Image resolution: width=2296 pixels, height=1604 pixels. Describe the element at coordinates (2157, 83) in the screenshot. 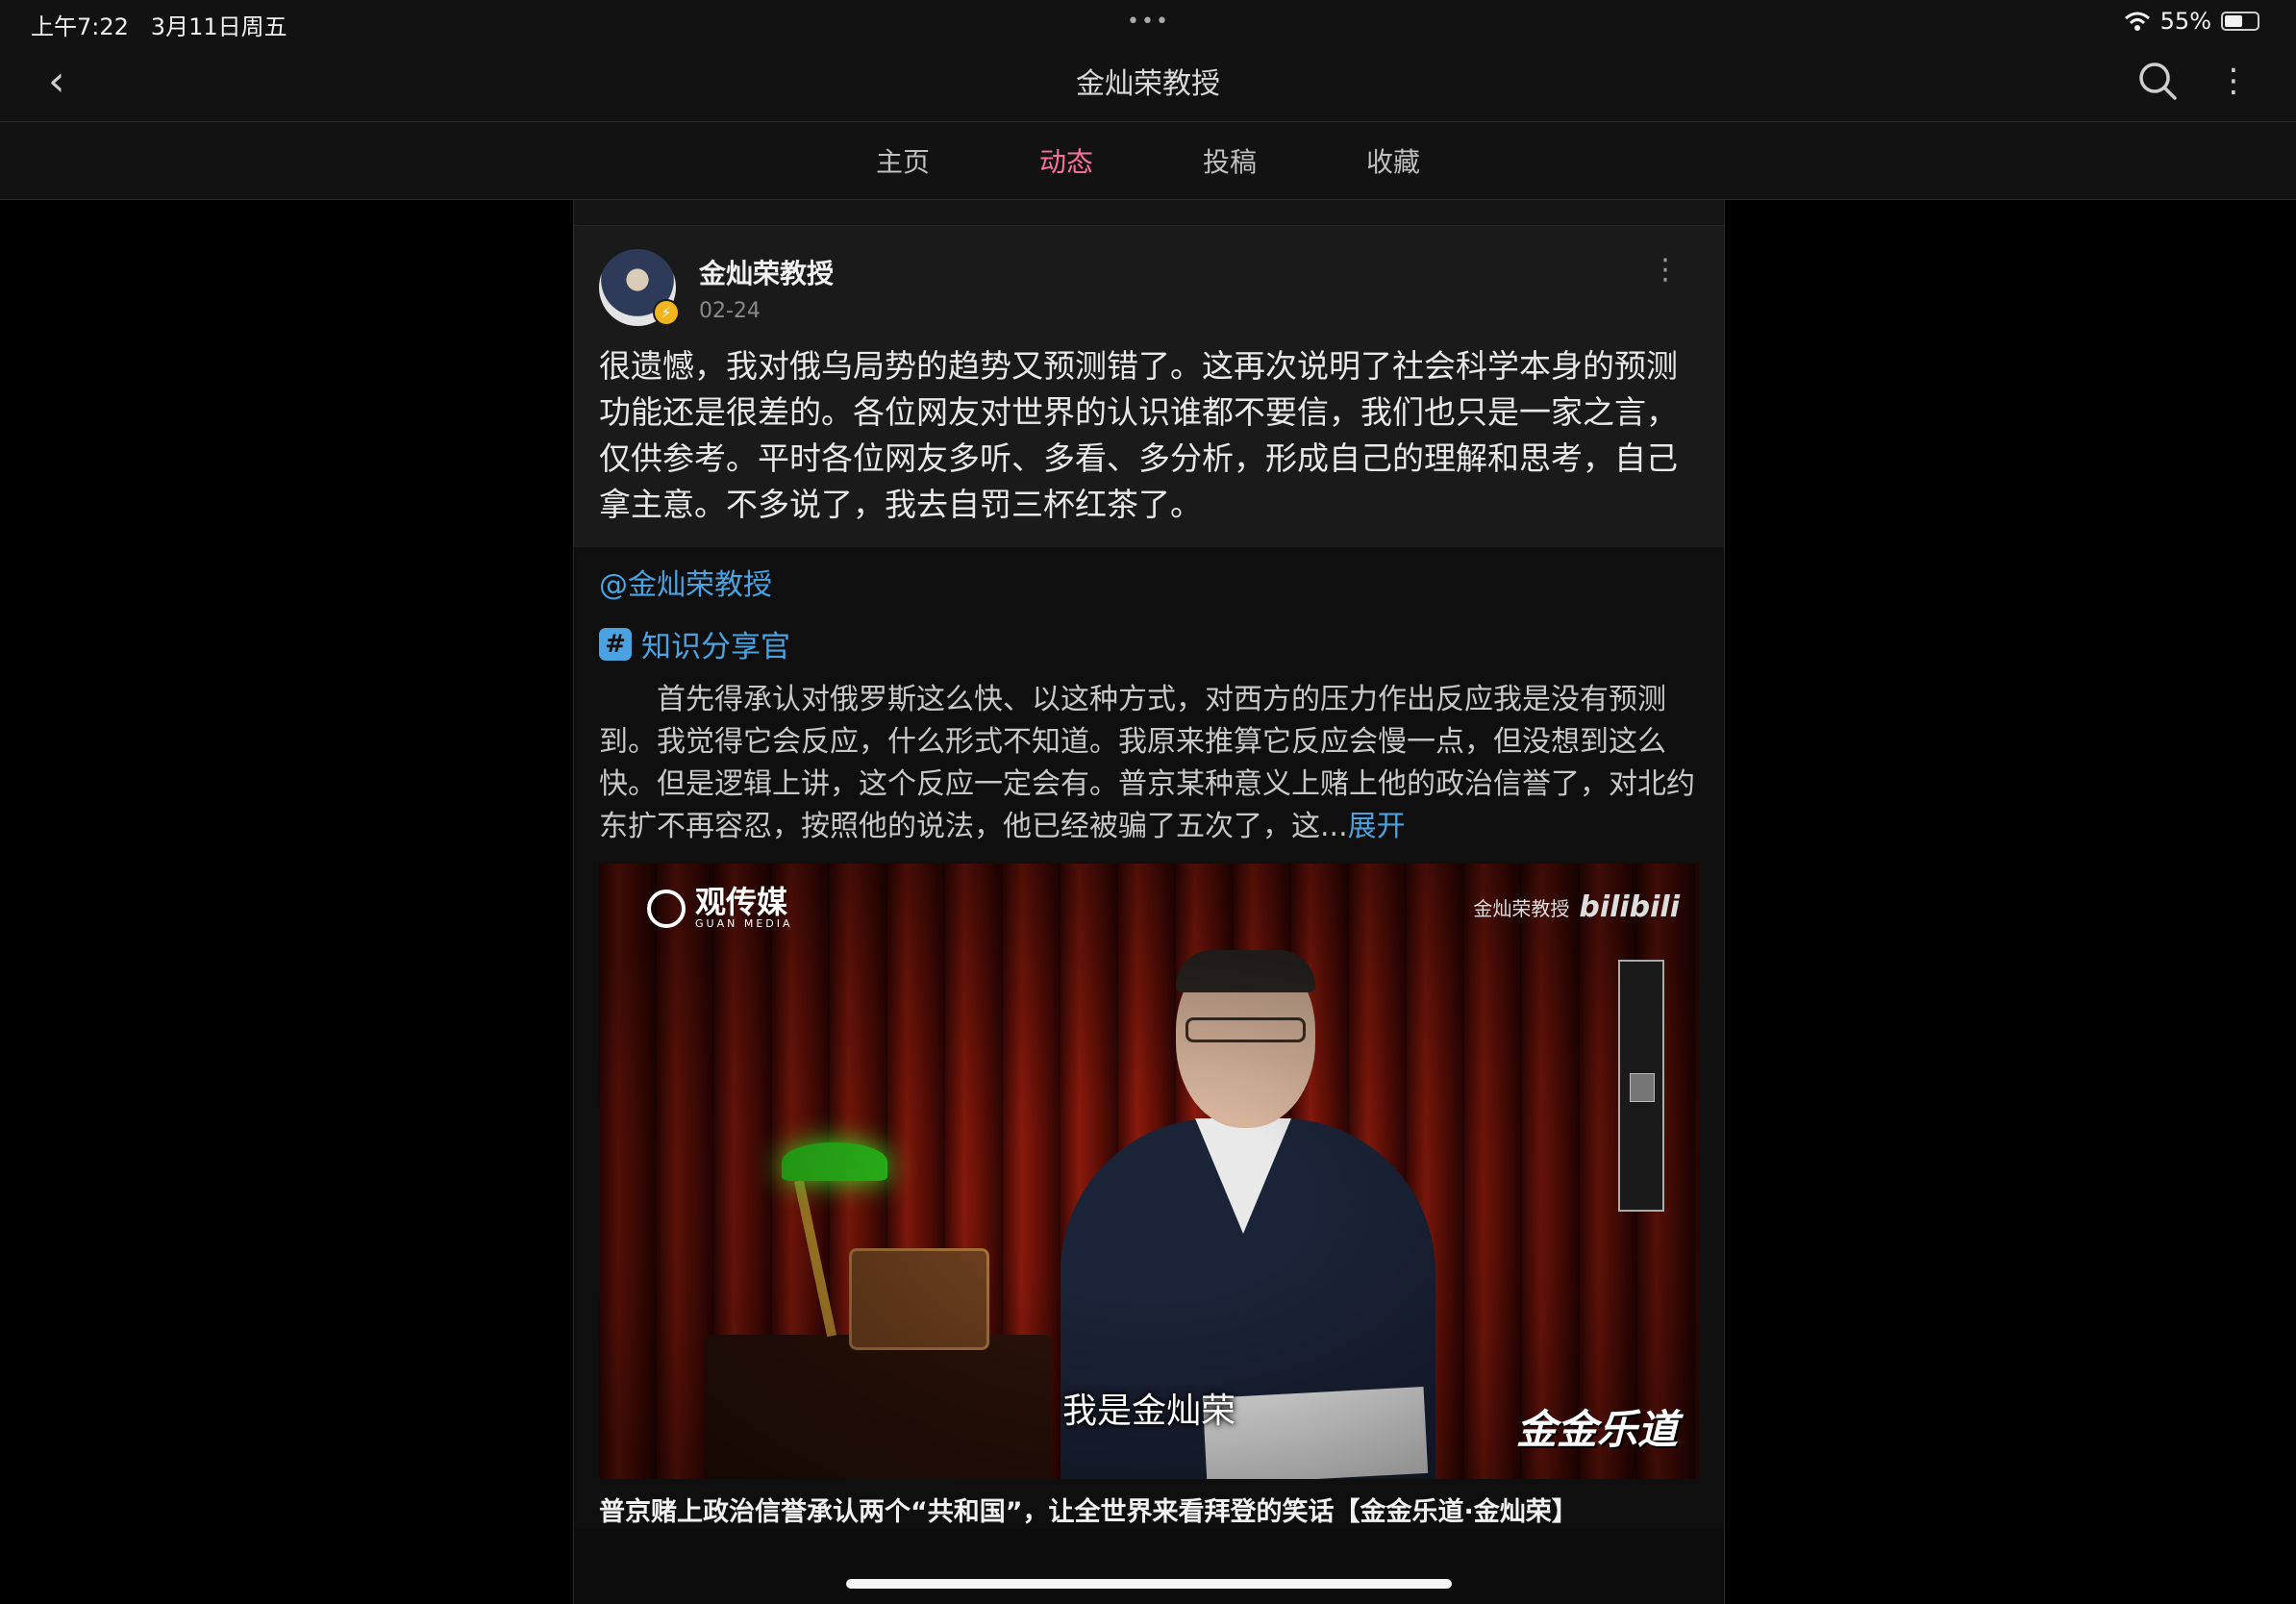

I see `search-icon` at that location.